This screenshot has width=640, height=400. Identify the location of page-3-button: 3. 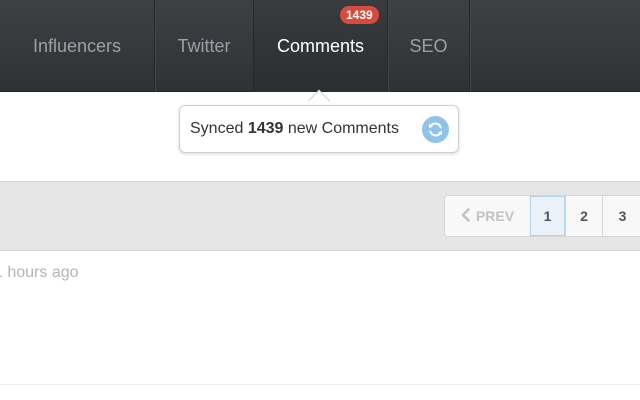
(621, 216).